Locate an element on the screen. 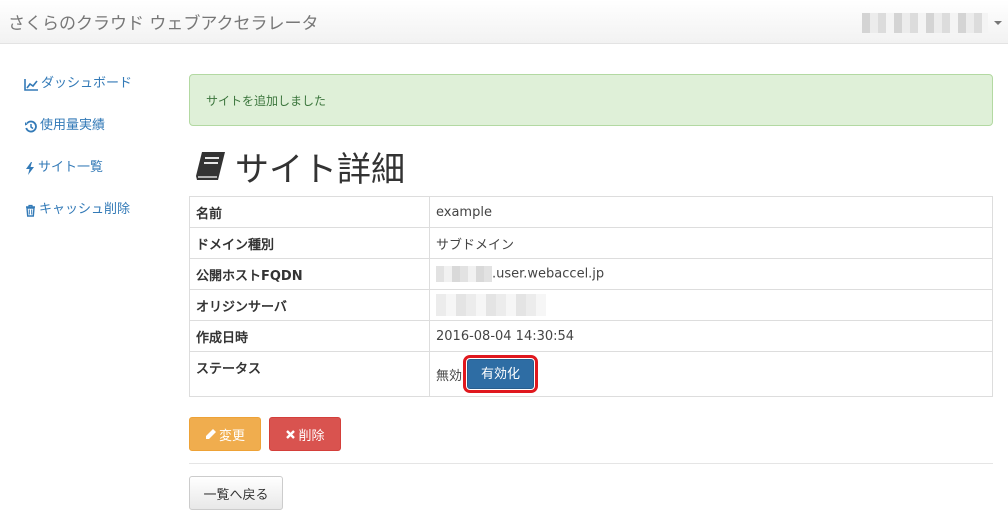 This screenshot has width=1008, height=521. name-label: 名前 is located at coordinates (309, 212).